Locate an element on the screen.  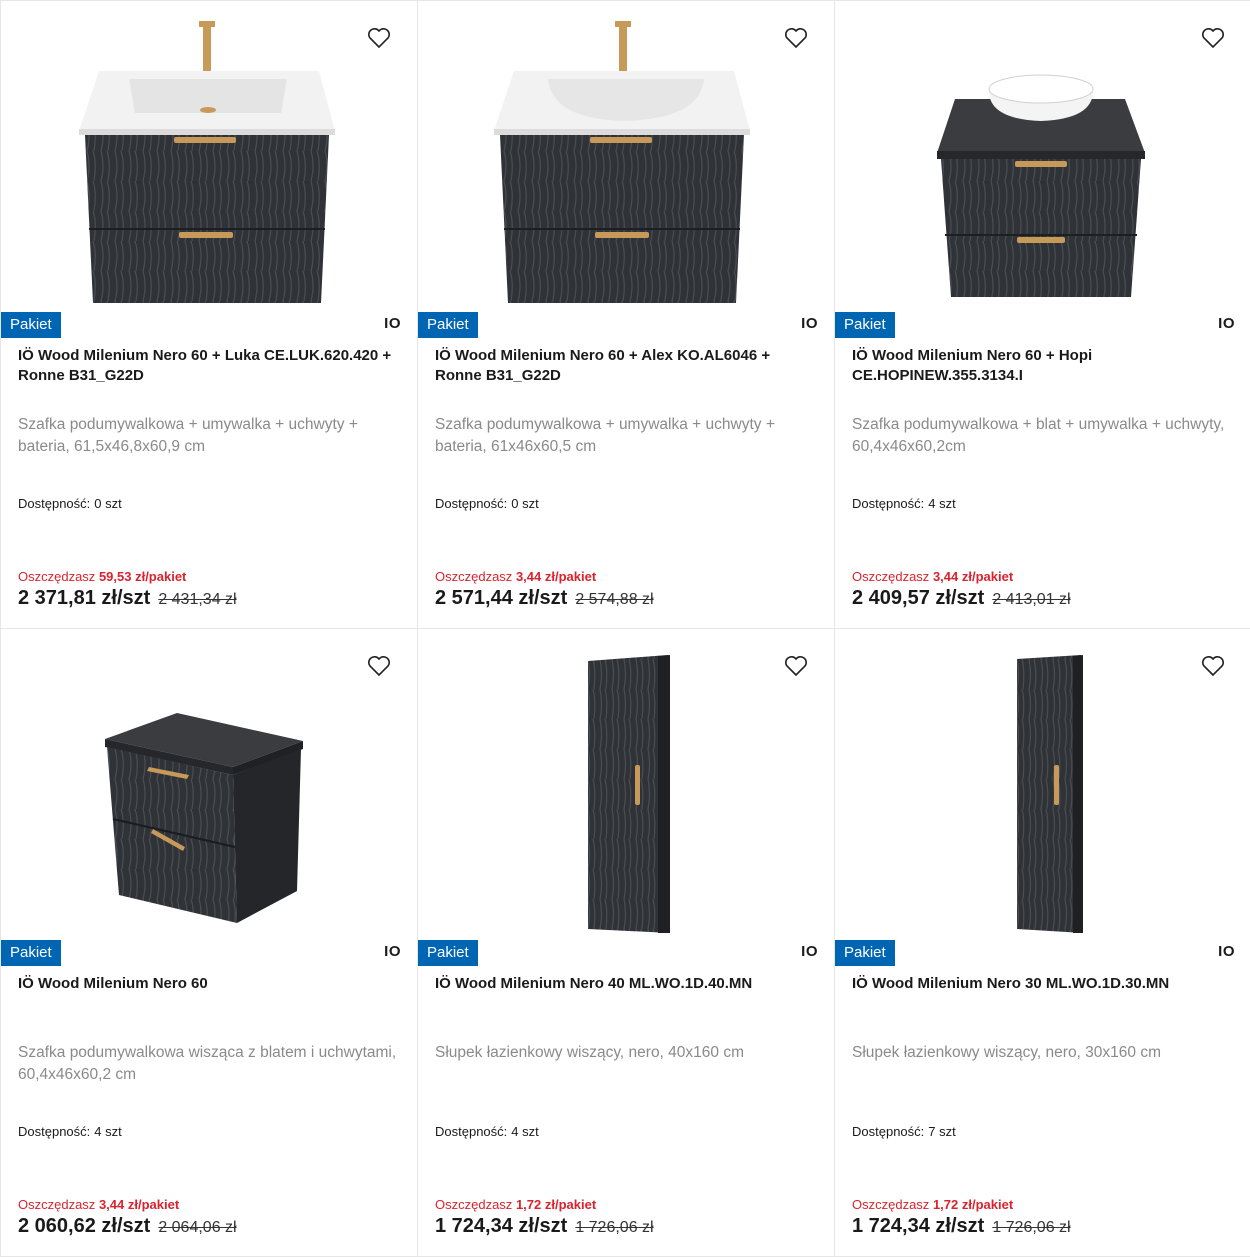
savings: Oszczędzasz 59,53 zł/pakiet is located at coordinates (102, 576).